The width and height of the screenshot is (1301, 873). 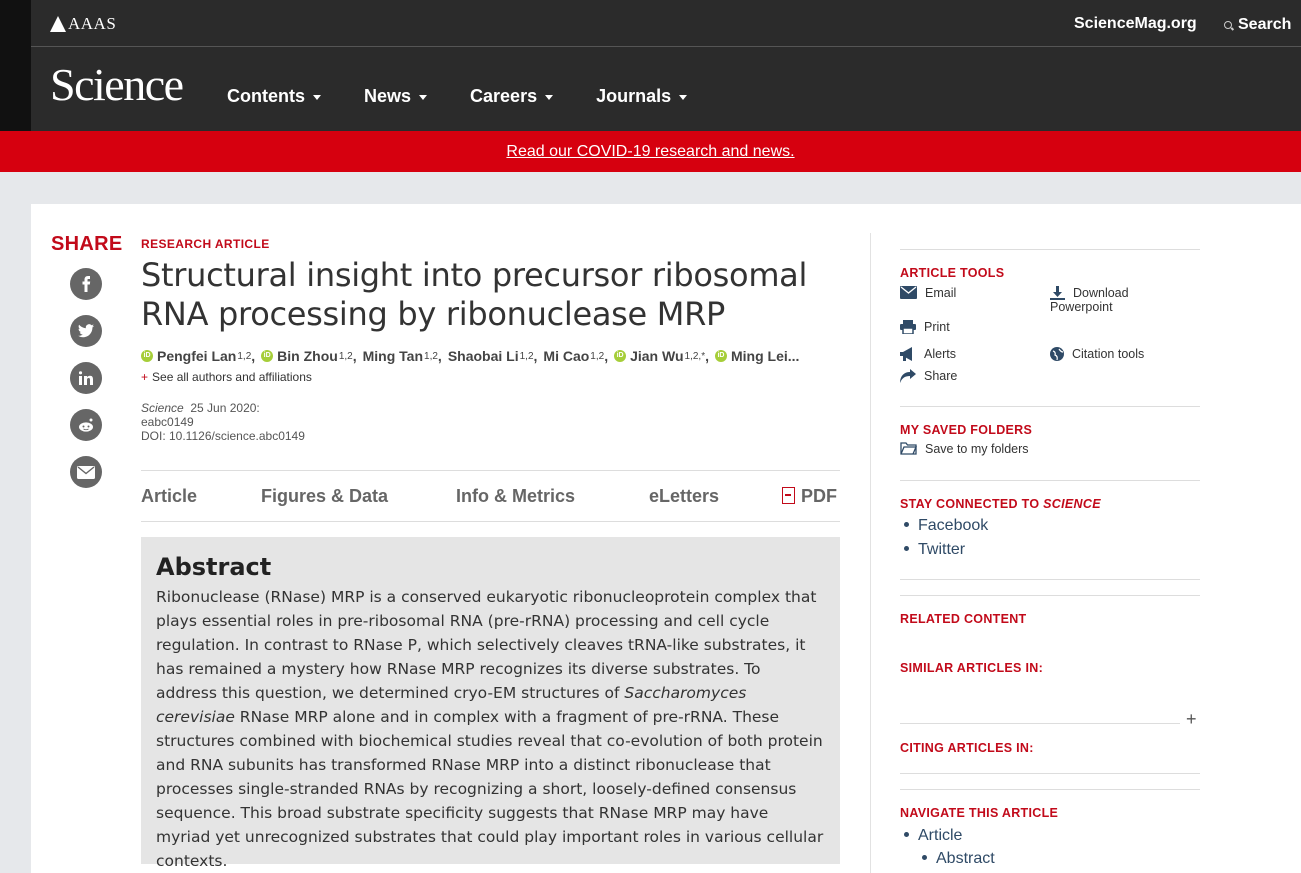 I want to click on nav-careers: Careers, so click(x=512, y=96).